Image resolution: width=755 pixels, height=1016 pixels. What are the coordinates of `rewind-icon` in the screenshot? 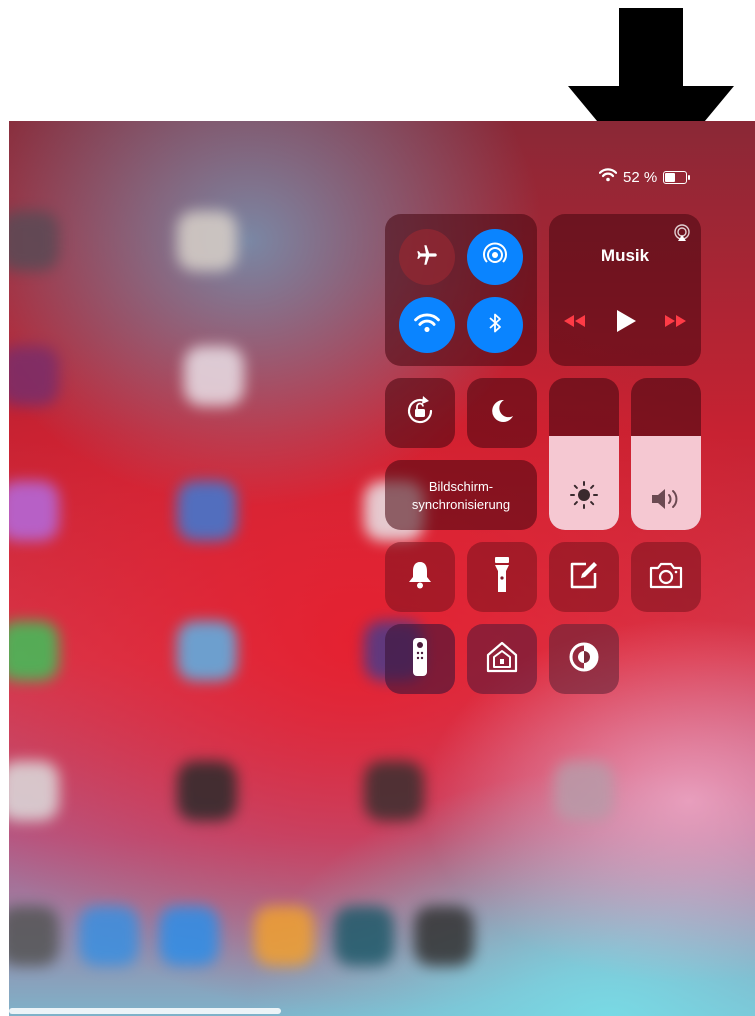 It's located at (574, 323).